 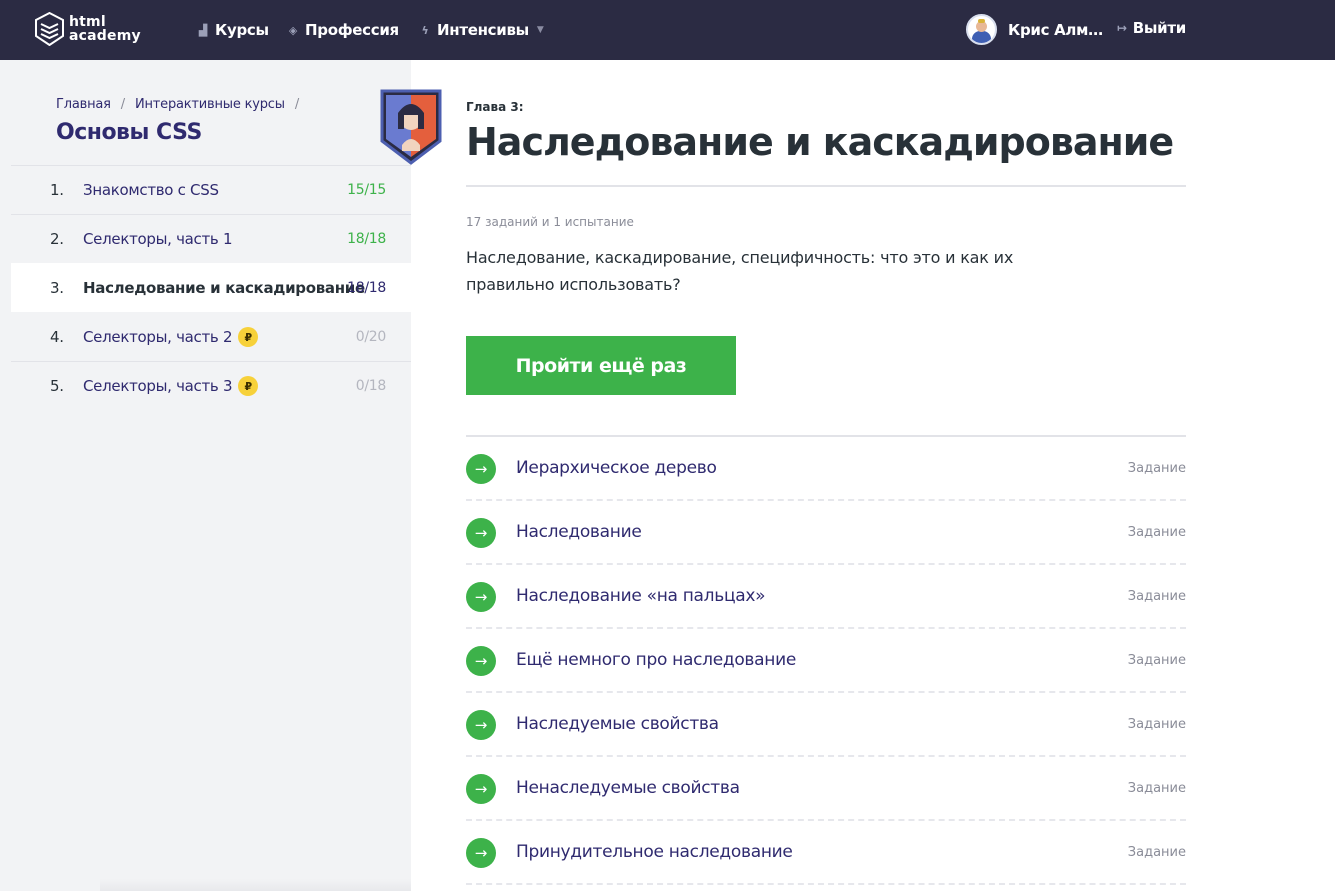 What do you see at coordinates (233, 30) in the screenshot?
I see `nav-courses: ▟ Курсы` at bounding box center [233, 30].